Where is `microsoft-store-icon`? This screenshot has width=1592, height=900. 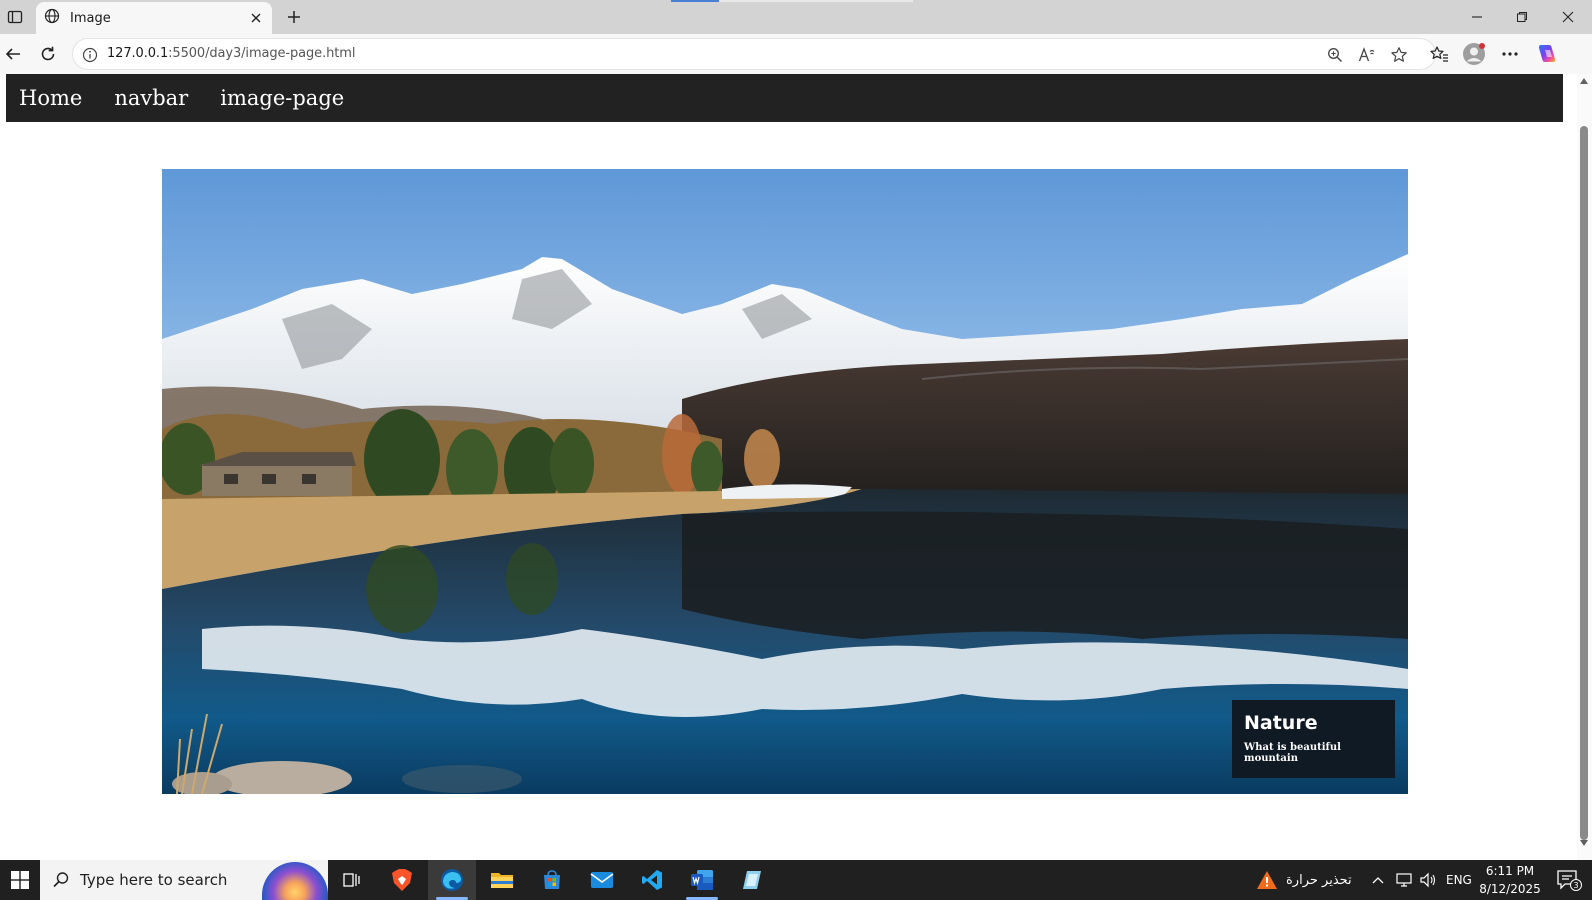 microsoft-store-icon is located at coordinates (552, 880).